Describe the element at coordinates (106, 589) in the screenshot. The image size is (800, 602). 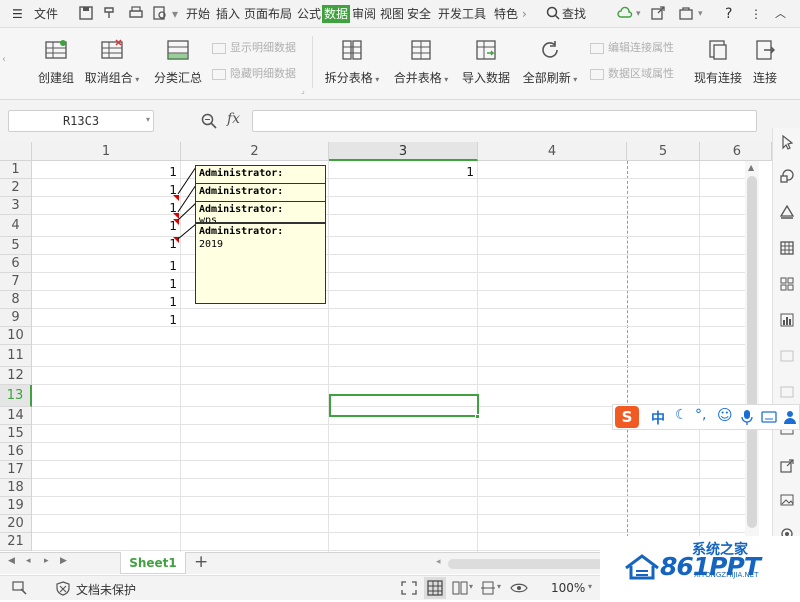
I see `protect-status: 文档未保护` at that location.